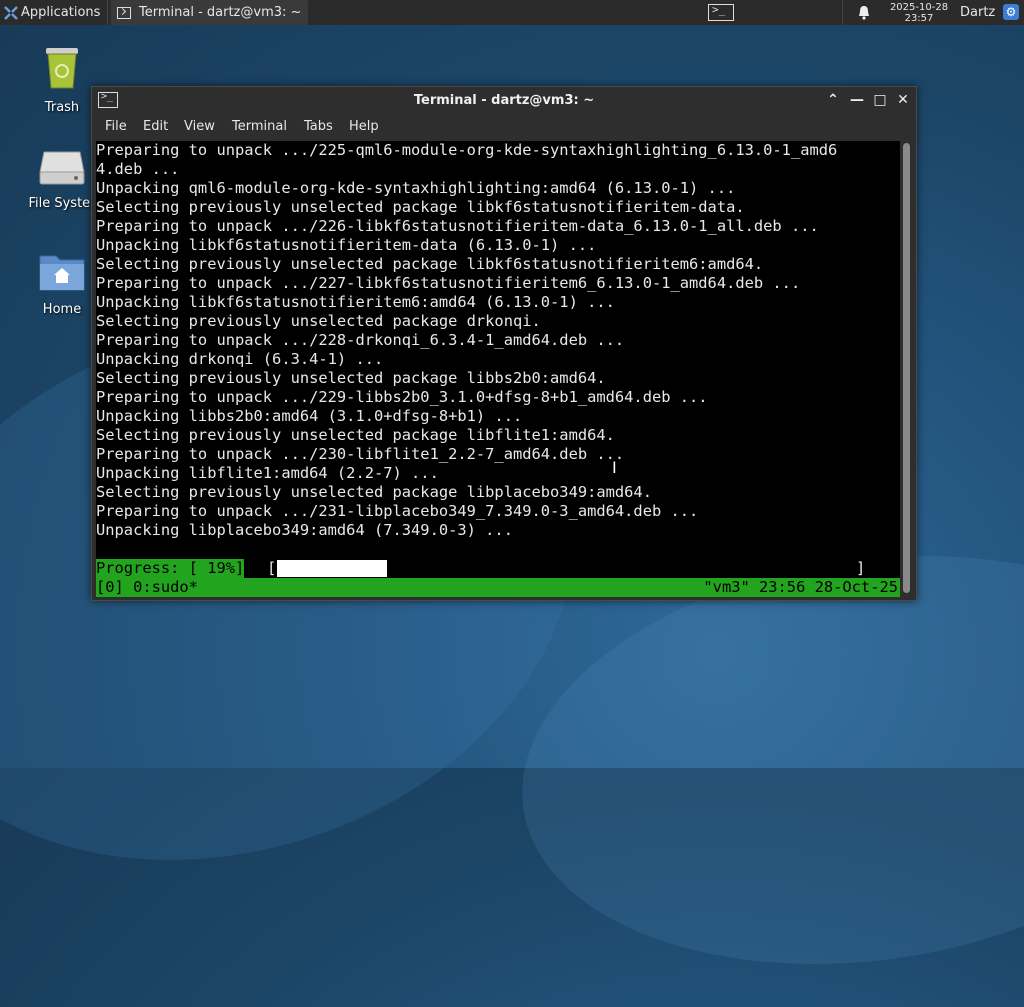 The height and width of the screenshot is (1007, 1024). Describe the element at coordinates (61, 12) in the screenshot. I see `applications-label: Applications` at that location.